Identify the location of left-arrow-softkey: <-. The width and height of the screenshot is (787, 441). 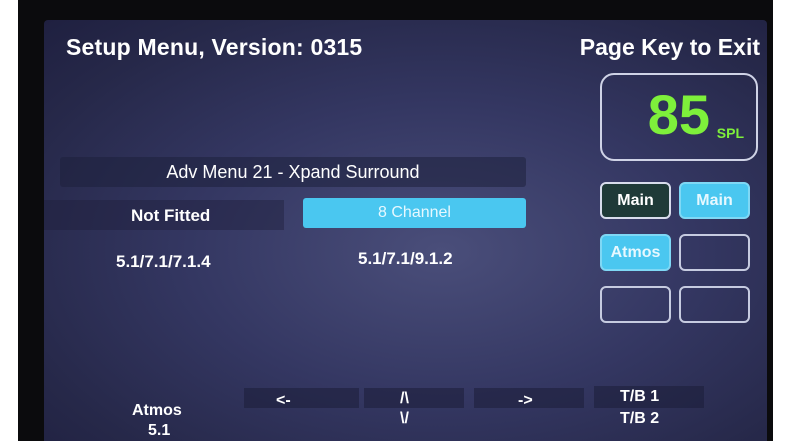
(283, 401).